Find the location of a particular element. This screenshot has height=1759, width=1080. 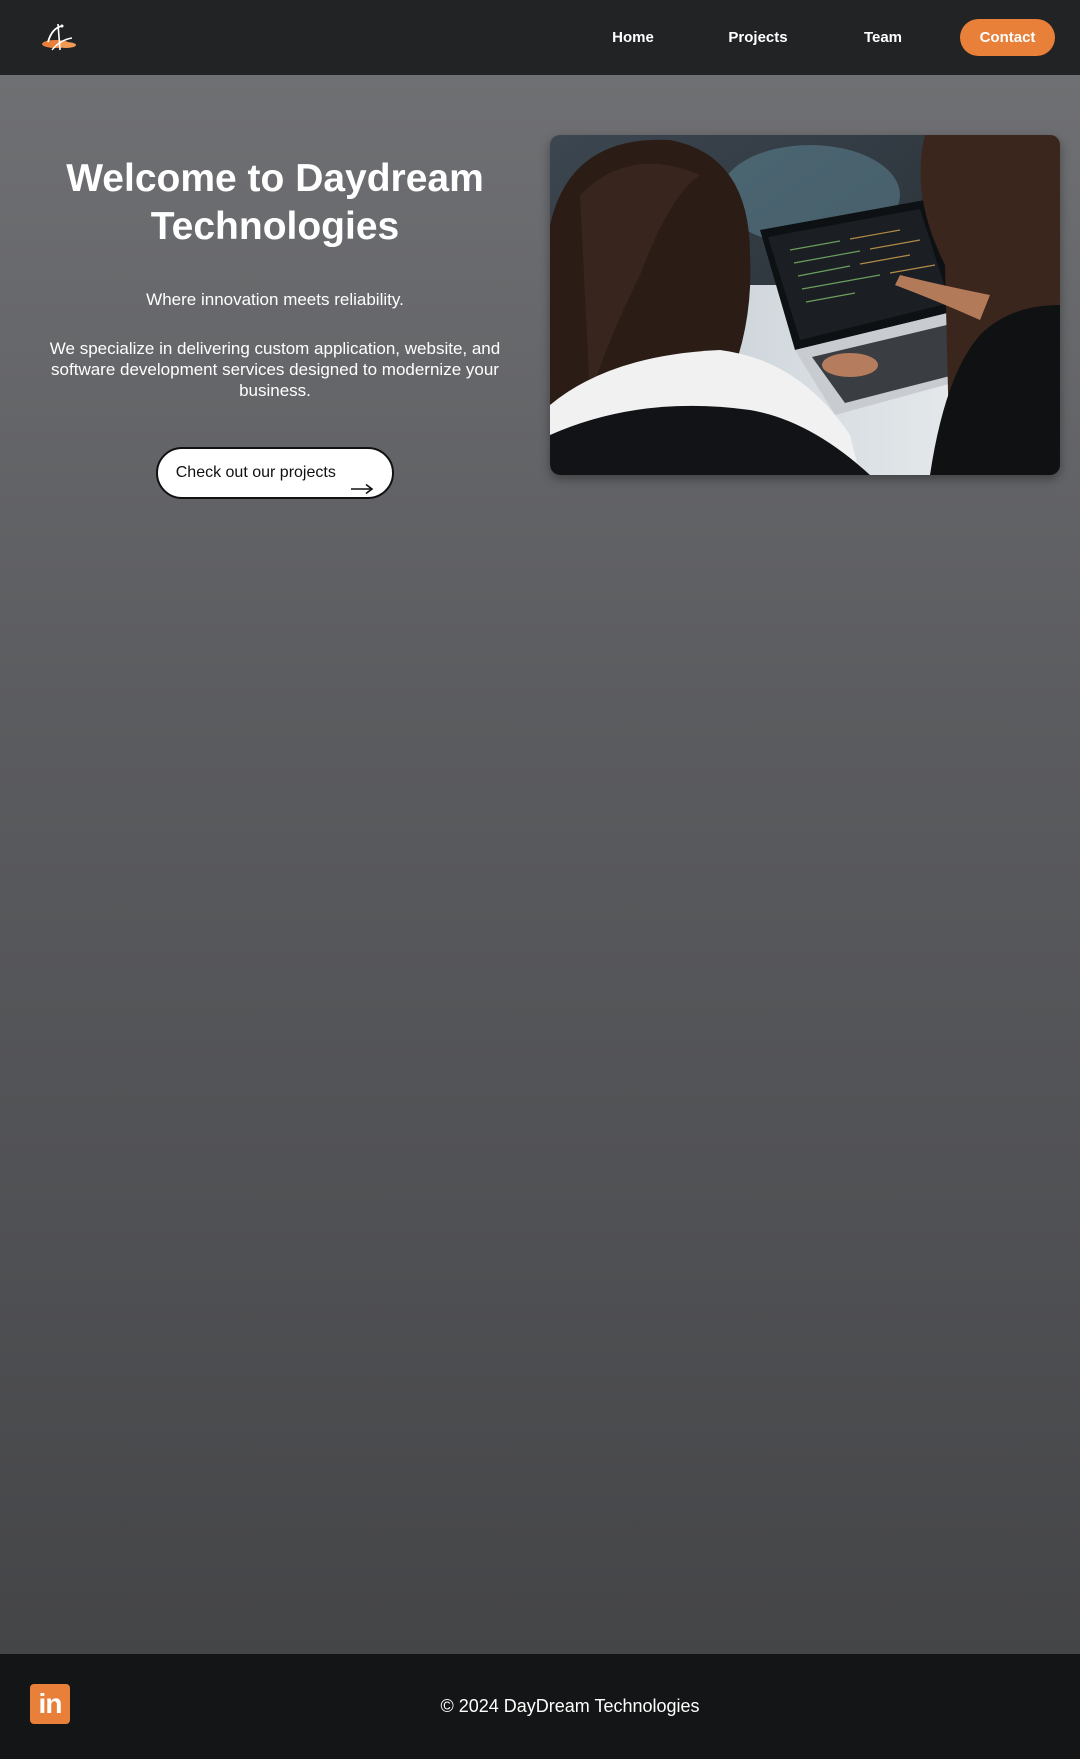

daydream-logo-icon is located at coordinates (59, 38).